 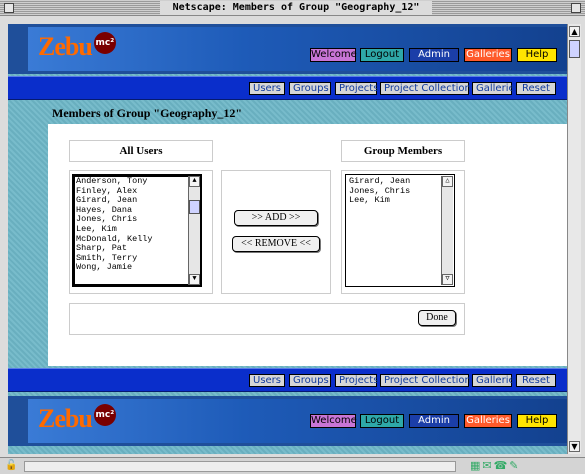 I want to click on zoom-box-icon, so click(x=576, y=8).